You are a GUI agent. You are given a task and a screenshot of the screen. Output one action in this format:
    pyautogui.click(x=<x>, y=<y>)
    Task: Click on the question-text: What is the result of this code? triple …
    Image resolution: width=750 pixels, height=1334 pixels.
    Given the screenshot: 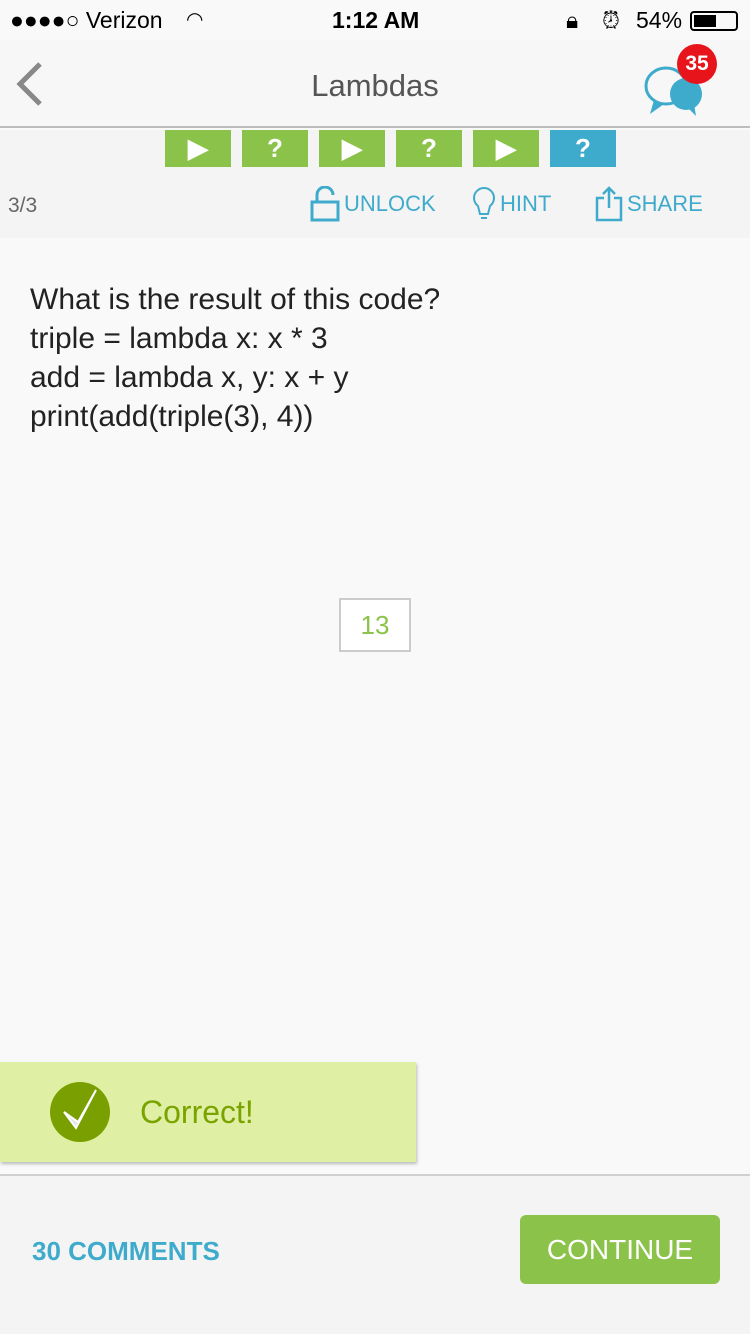 What is the action you would take?
    pyautogui.click(x=235, y=358)
    